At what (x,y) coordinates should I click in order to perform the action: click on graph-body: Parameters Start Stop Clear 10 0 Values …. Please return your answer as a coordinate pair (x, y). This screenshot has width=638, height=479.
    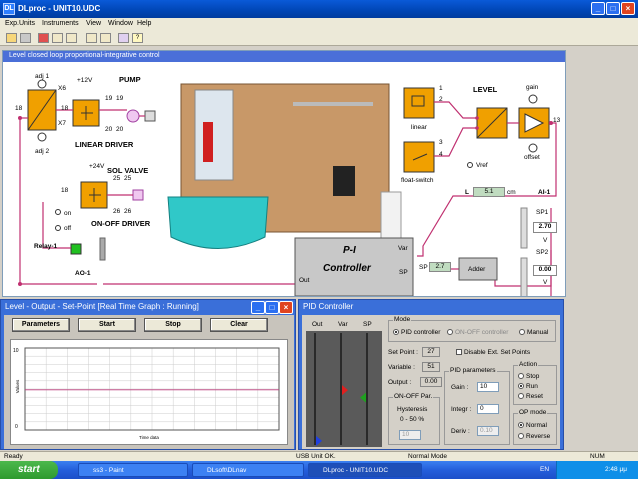
    Looking at the image, I should click on (149, 382).